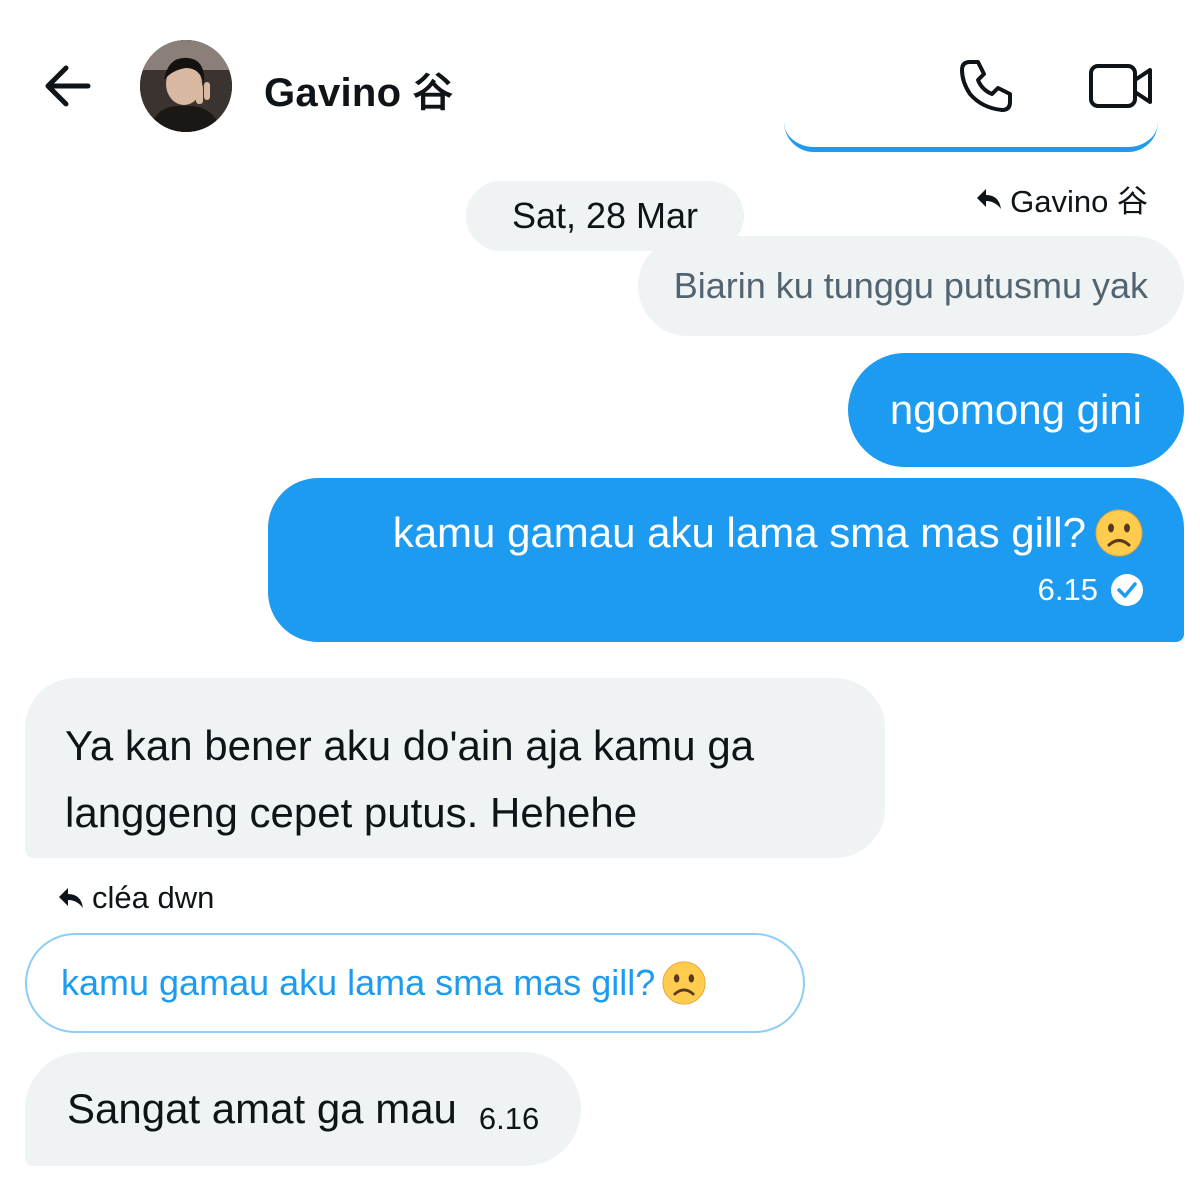 This screenshot has width=1200, height=1195. What do you see at coordinates (358, 89) in the screenshot?
I see `contact-name: Gavino 谷` at bounding box center [358, 89].